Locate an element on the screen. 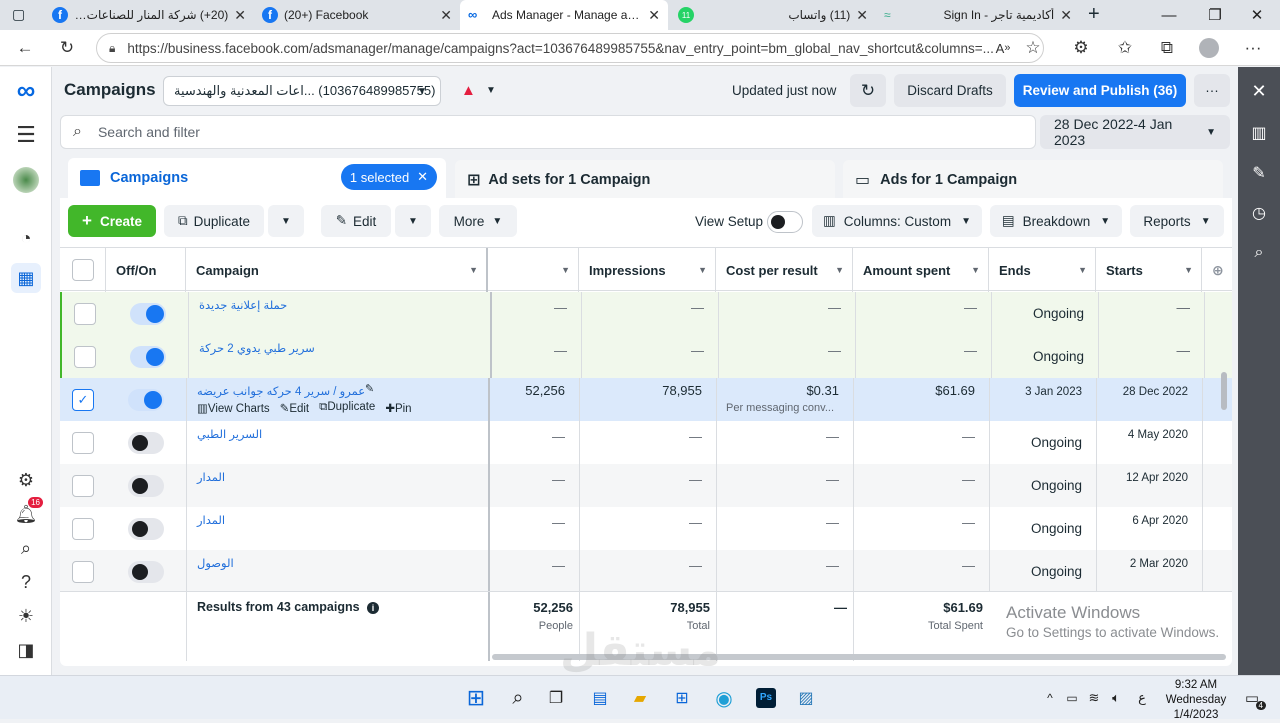 The image size is (1280, 723). duplicate-dropdown-button: ▼ is located at coordinates (286, 221).